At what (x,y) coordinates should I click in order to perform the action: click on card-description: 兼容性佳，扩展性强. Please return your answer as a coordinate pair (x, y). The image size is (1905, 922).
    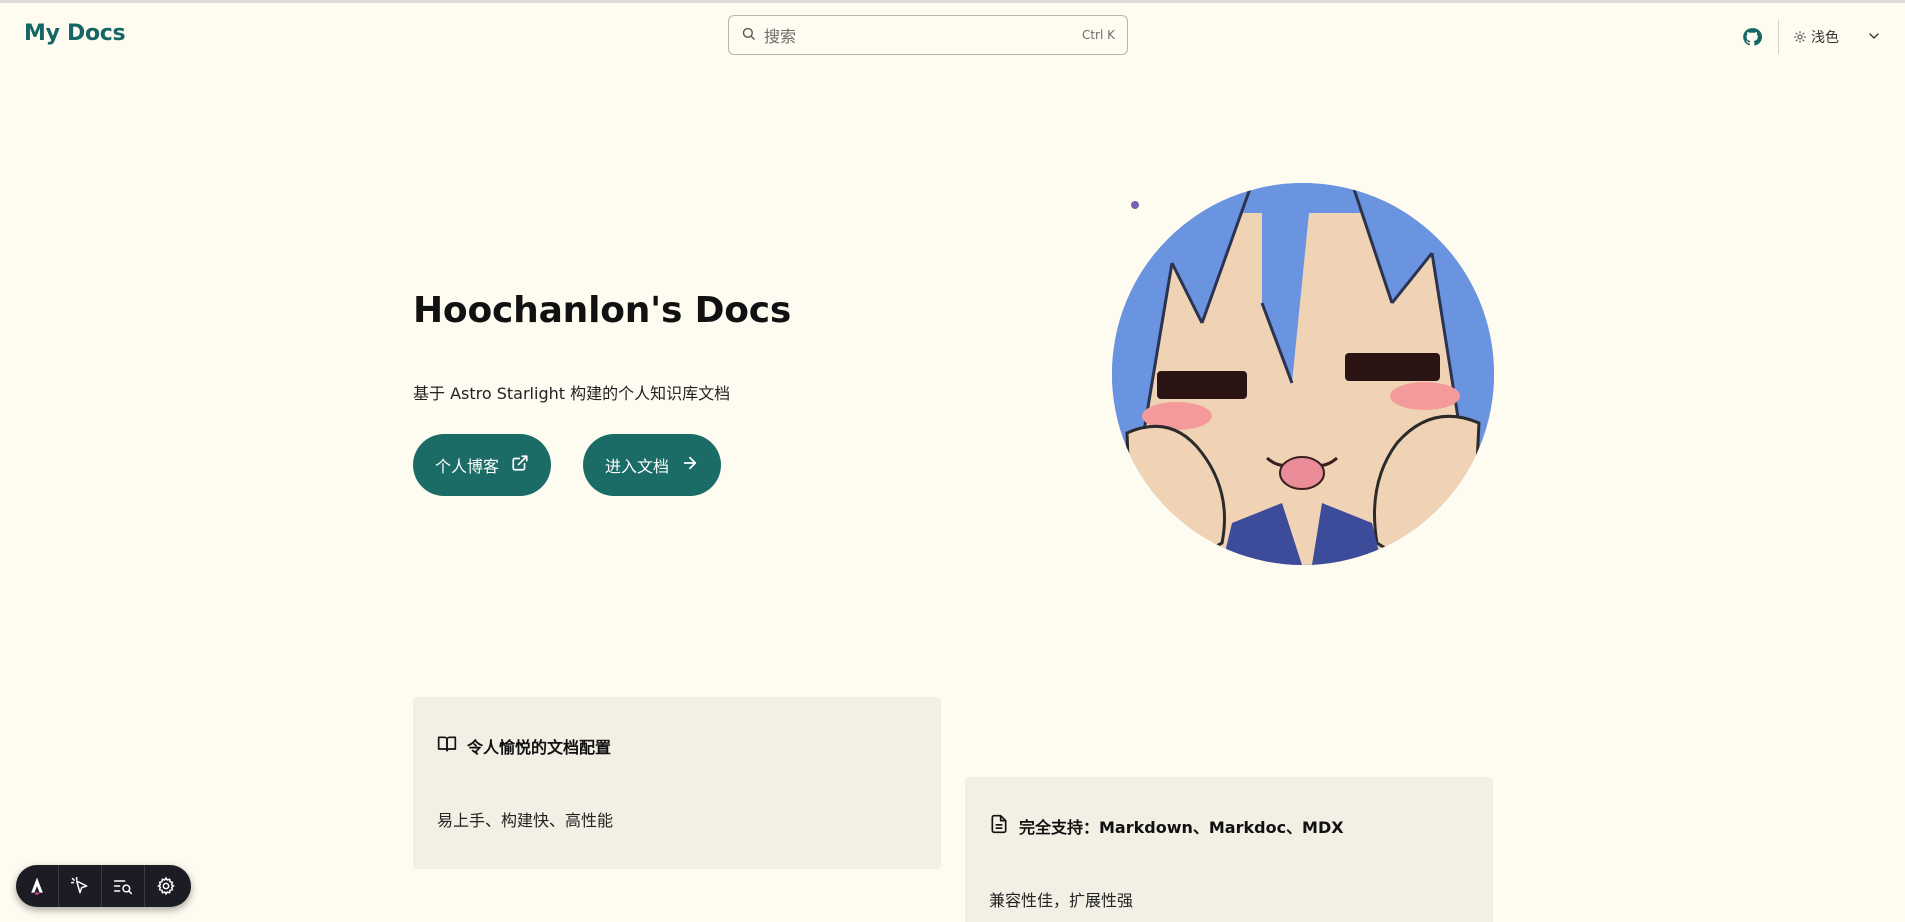
    Looking at the image, I should click on (1061, 900).